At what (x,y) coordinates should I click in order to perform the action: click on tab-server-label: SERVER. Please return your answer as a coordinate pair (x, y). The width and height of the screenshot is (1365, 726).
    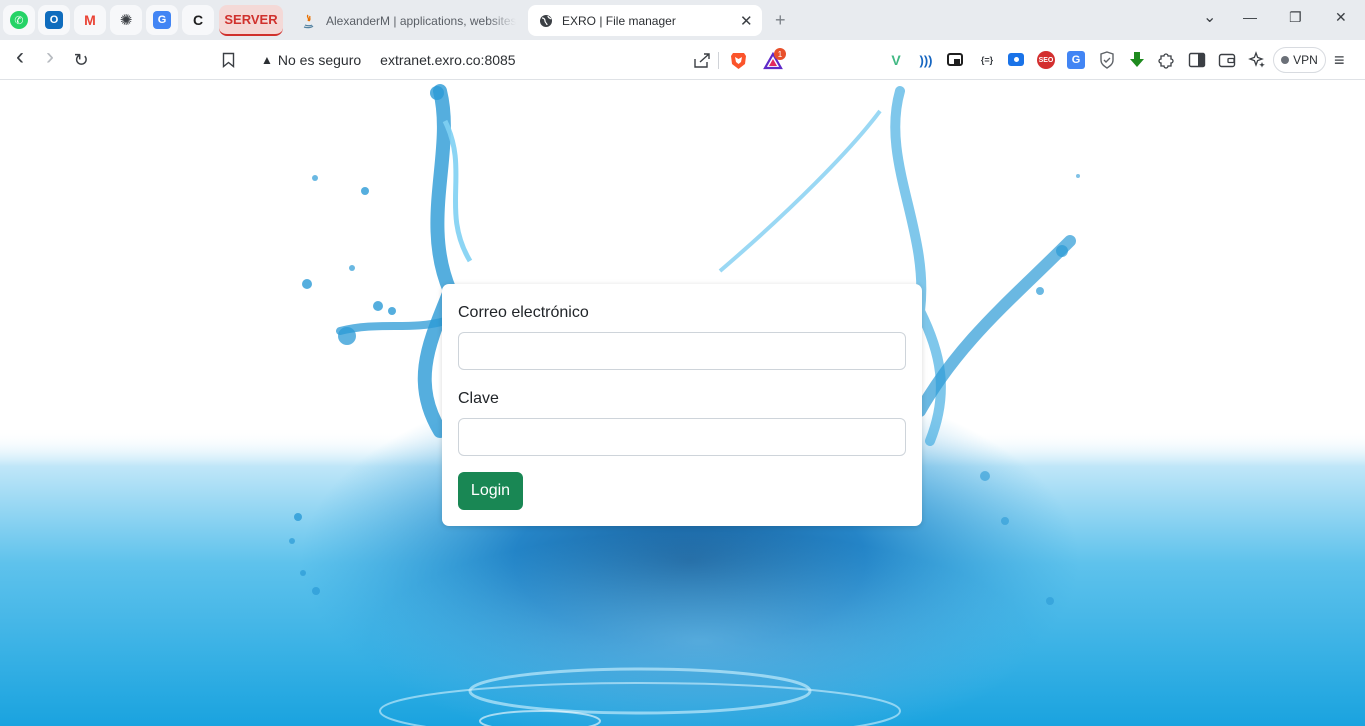
    Looking at the image, I should click on (251, 19).